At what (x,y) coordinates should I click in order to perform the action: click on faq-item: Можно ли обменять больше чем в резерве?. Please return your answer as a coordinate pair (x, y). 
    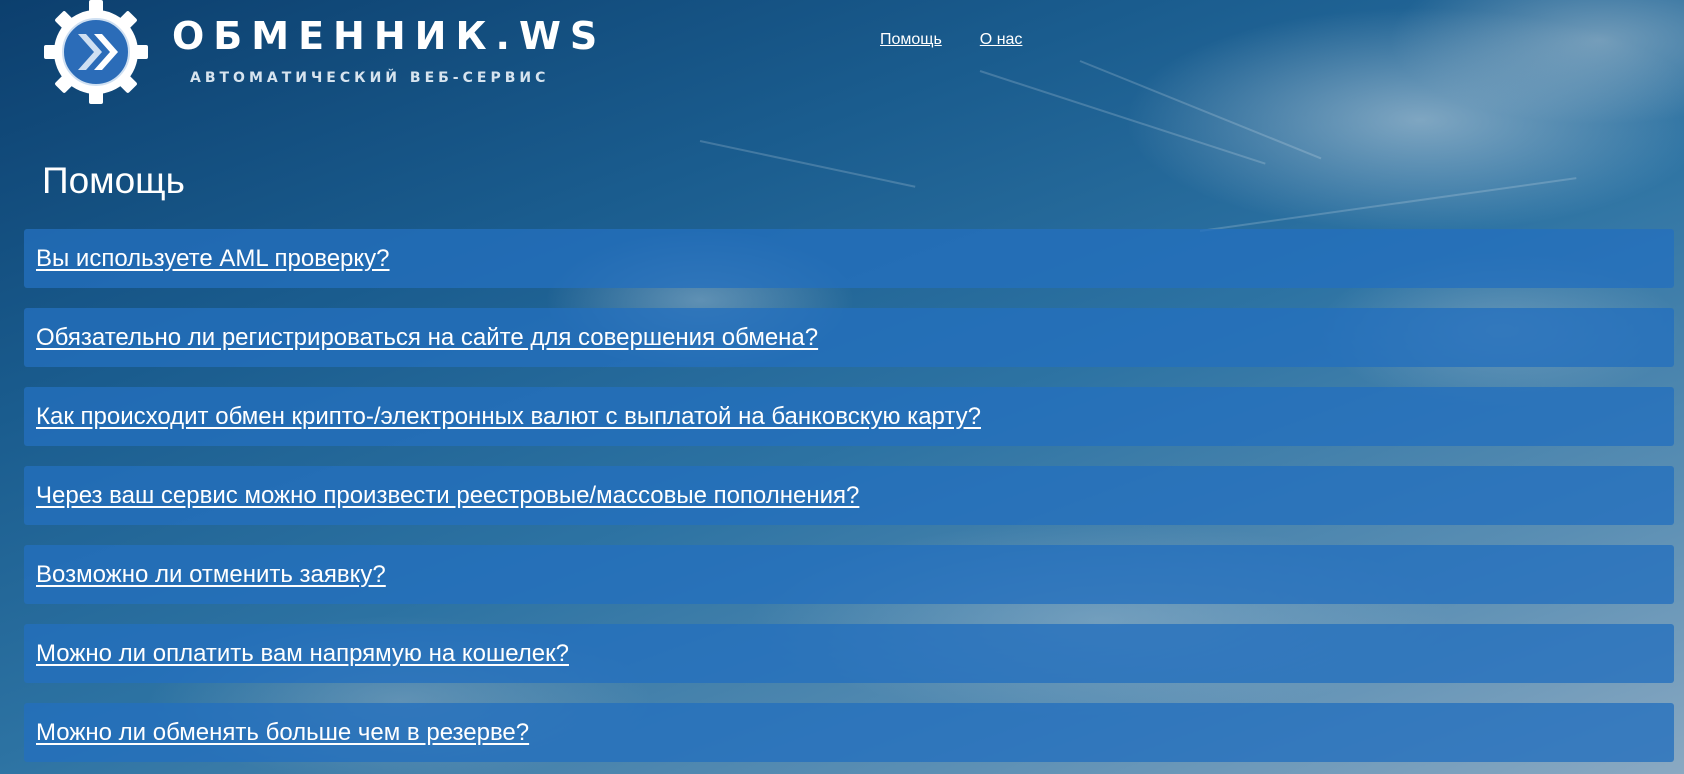
    Looking at the image, I should click on (849, 732).